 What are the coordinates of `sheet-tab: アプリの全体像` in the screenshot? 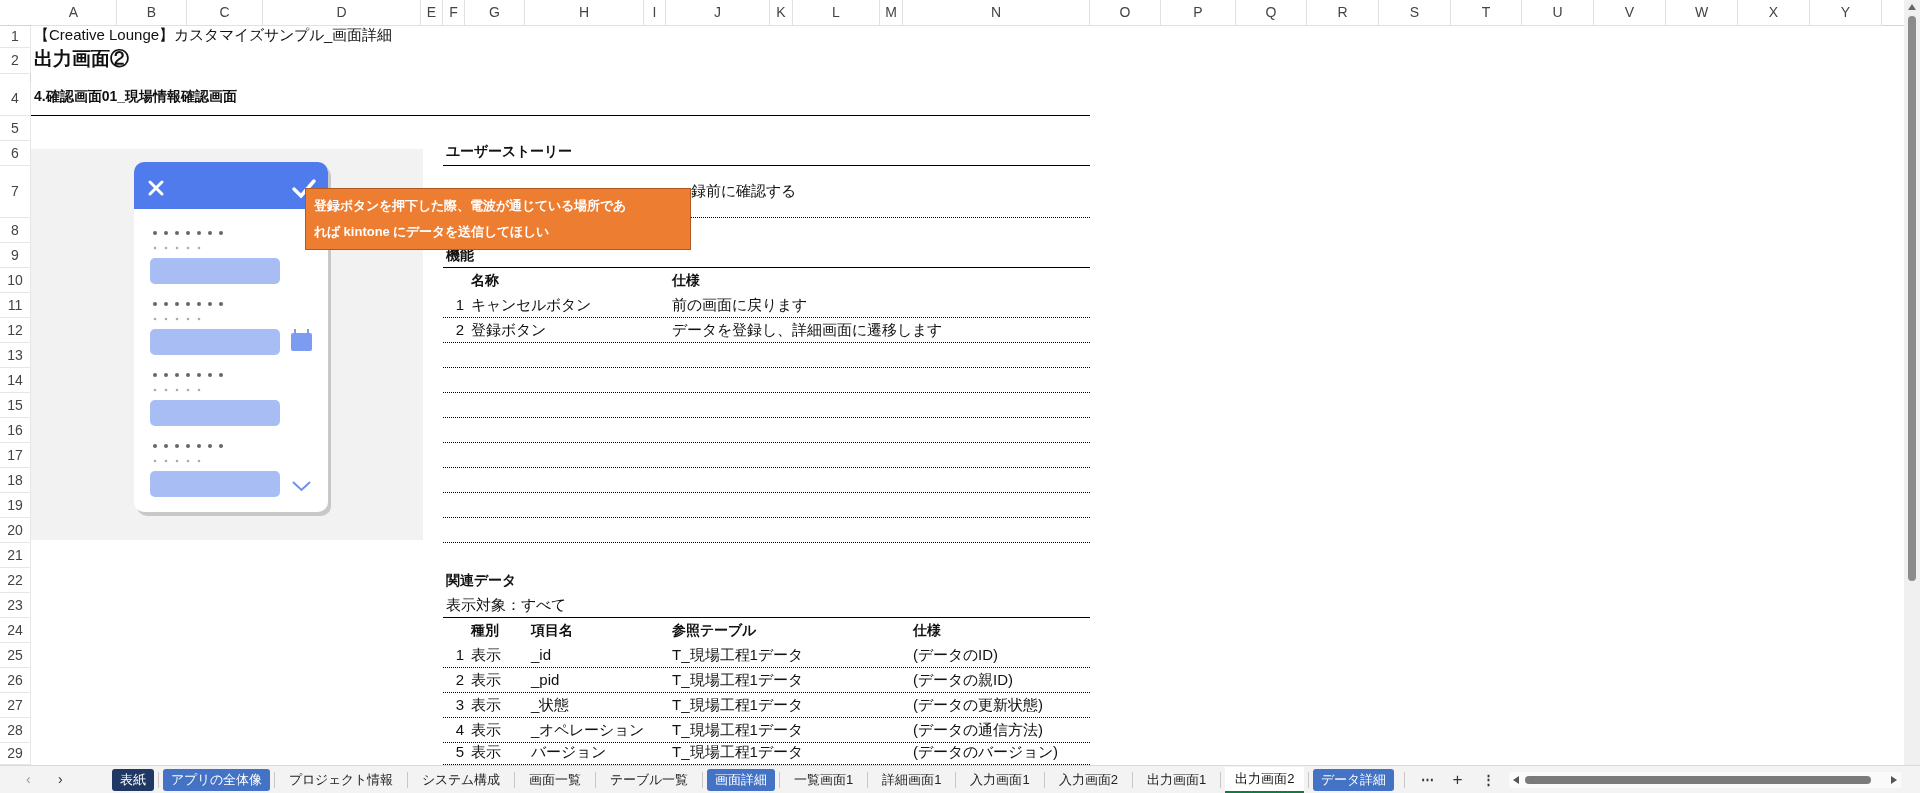 It's located at (216, 779).